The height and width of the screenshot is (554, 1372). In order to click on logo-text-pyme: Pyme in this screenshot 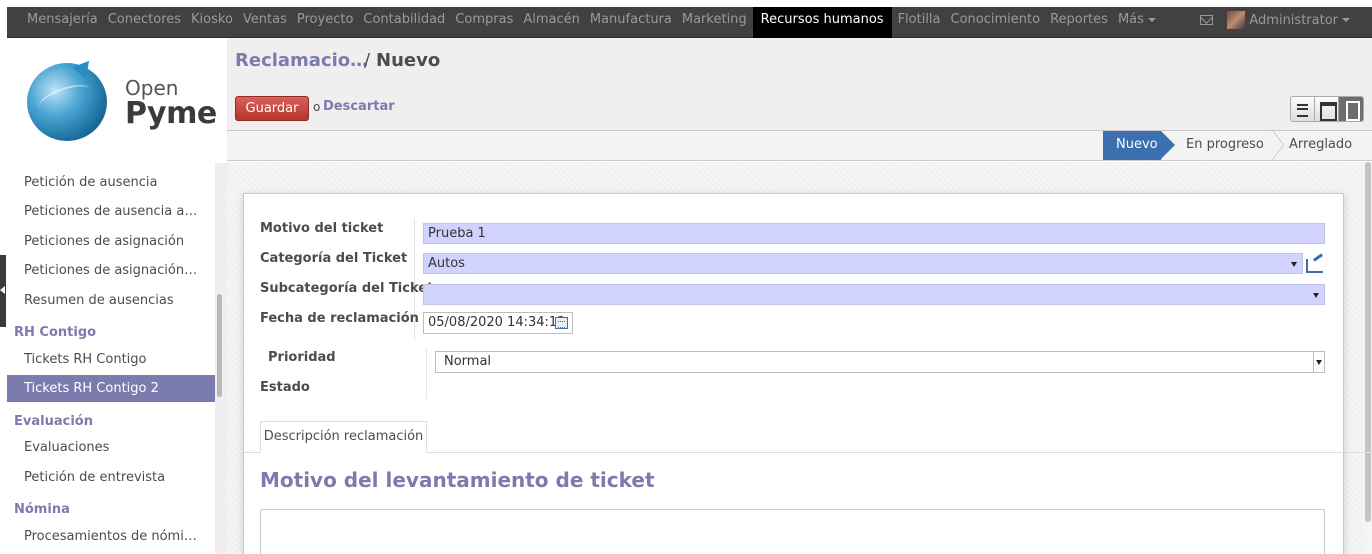, I will do `click(171, 113)`.